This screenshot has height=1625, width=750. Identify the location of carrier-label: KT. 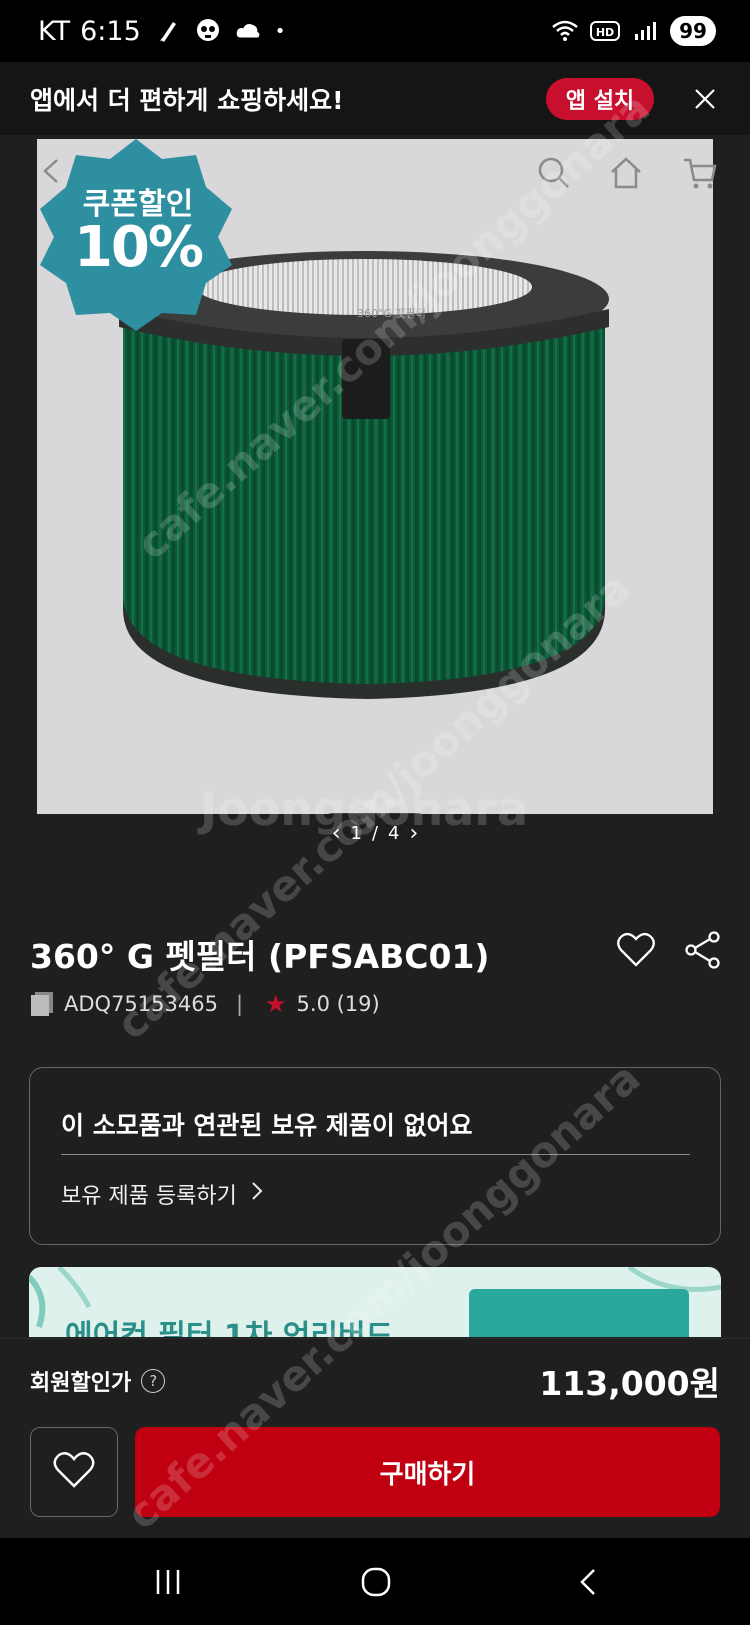
(54, 31).